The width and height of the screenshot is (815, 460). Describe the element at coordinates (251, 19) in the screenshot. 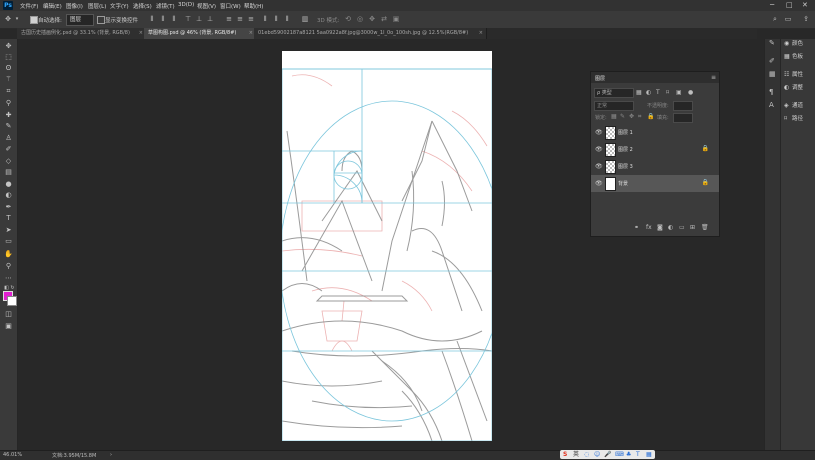

I see `distribute-bottom-icon: ≡` at that location.